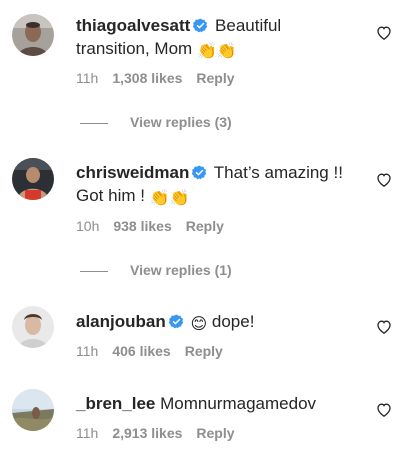 This screenshot has height=464, width=406. Describe the element at coordinates (147, 433) in the screenshot. I see `likes-count: 2,913 likes` at that location.